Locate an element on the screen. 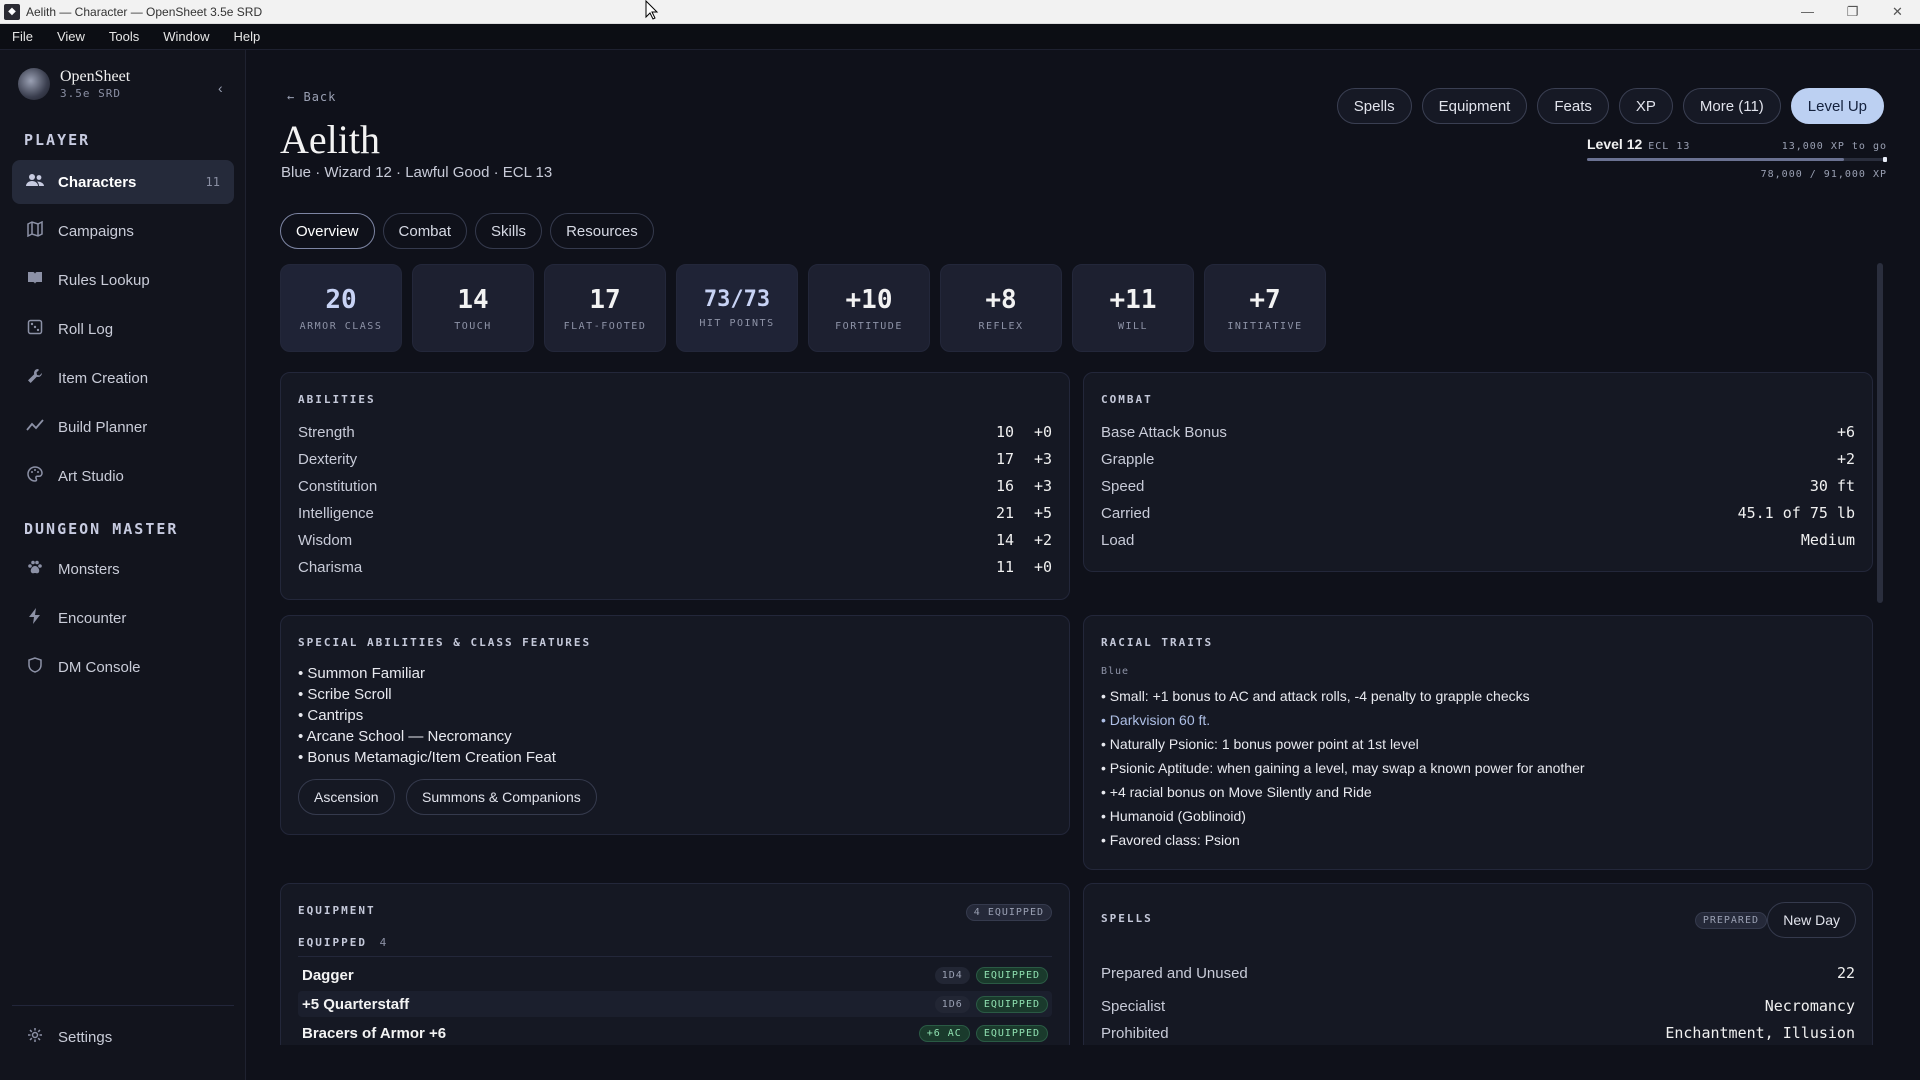 The image size is (1920, 1080). new-day-button: New Day is located at coordinates (1811, 920).